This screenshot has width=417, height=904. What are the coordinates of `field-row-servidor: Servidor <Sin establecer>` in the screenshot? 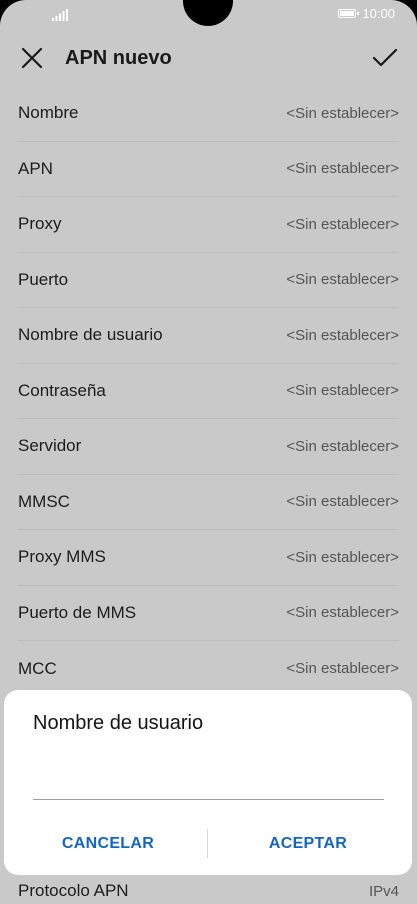 It's located at (208, 447).